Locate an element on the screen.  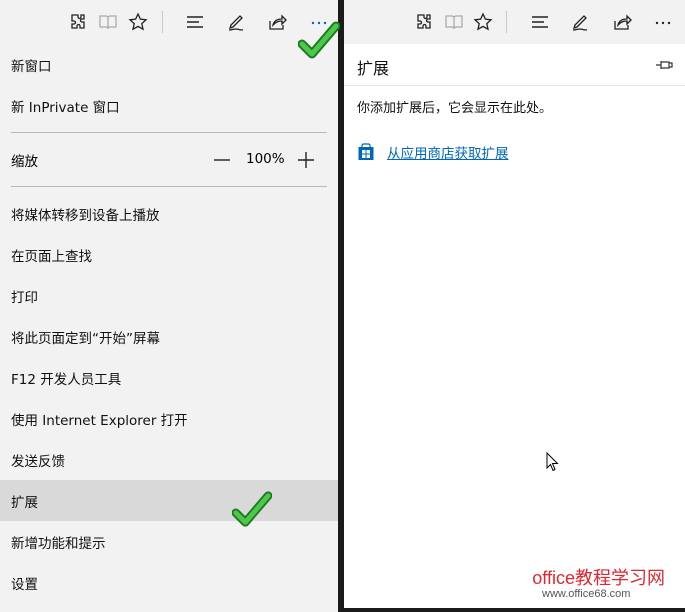
mouse-cursor-icon is located at coordinates (552, 462).